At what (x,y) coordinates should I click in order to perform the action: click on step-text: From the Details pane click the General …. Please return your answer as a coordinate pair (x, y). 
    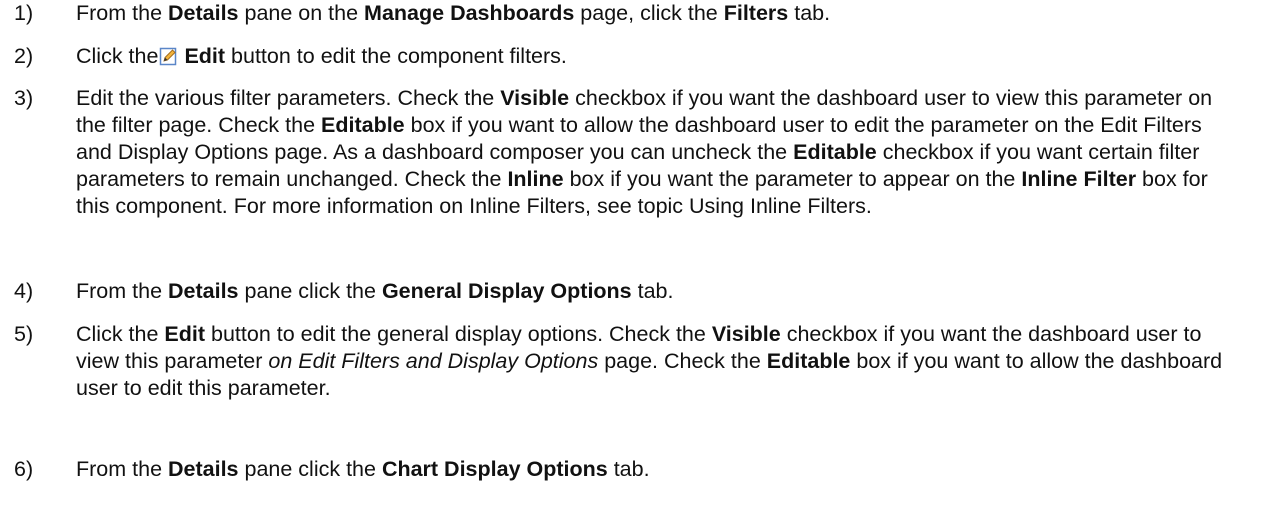
    Looking at the image, I should click on (375, 291).